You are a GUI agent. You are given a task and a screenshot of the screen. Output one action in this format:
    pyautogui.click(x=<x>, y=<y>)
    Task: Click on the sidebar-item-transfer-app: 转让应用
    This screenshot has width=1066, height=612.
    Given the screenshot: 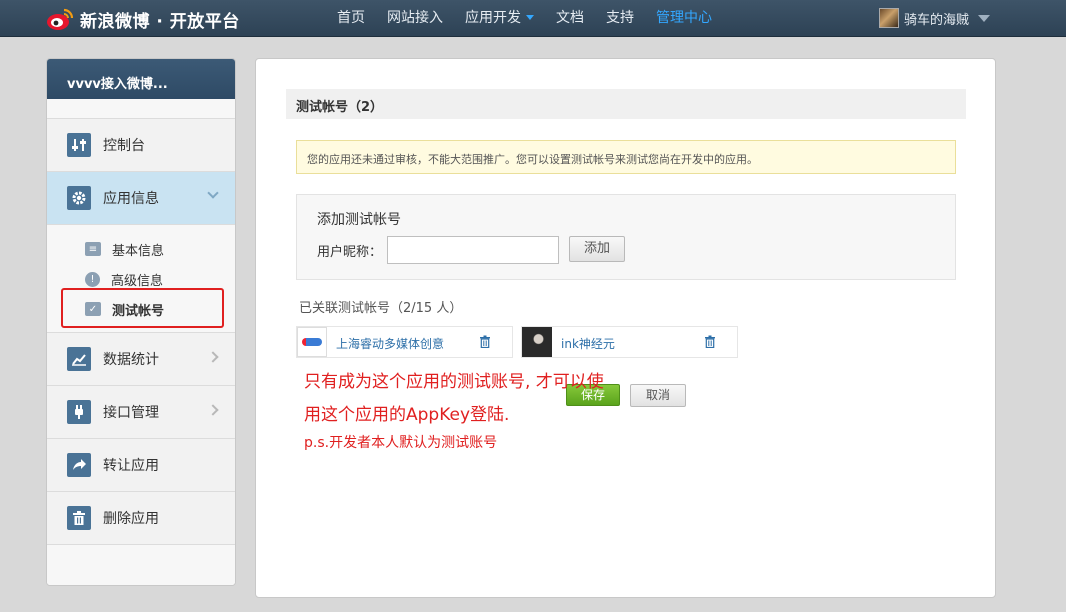 What is the action you would take?
    pyautogui.click(x=141, y=465)
    